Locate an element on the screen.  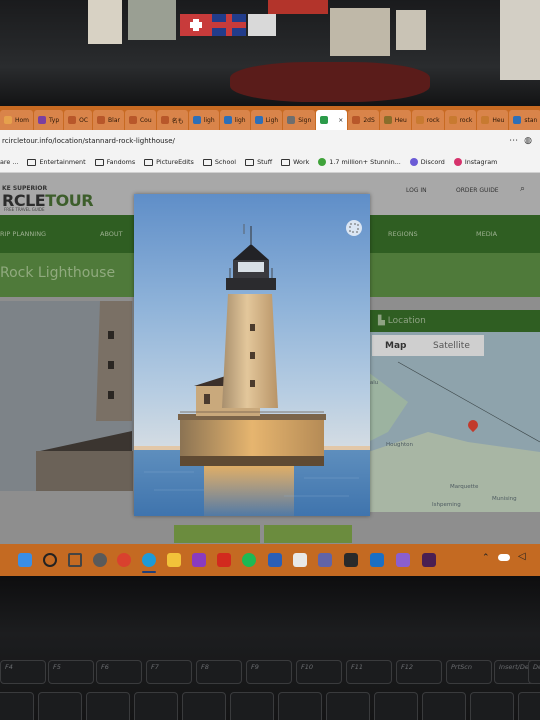
search-icon: ⌕ is located at coordinates (522, 189).